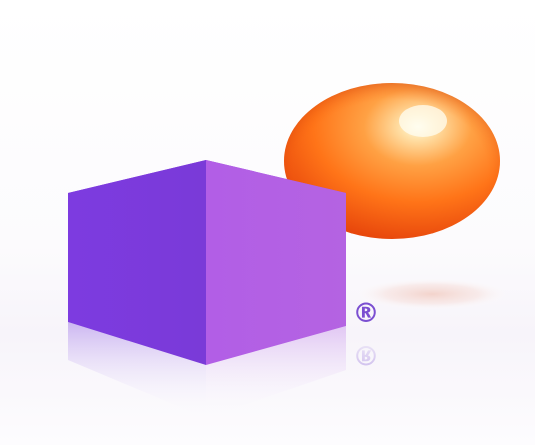 The width and height of the screenshot is (535, 445). What do you see at coordinates (423, 121) in the screenshot?
I see `sphere-highlight` at bounding box center [423, 121].